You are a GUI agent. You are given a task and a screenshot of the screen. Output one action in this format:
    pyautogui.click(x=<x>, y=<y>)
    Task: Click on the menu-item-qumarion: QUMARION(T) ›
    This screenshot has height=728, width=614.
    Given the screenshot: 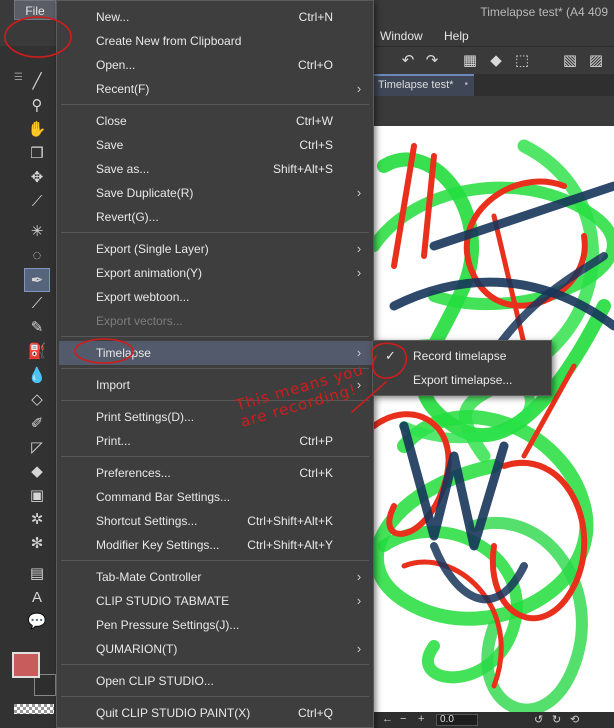 What is the action you would take?
    pyautogui.click(x=215, y=649)
    